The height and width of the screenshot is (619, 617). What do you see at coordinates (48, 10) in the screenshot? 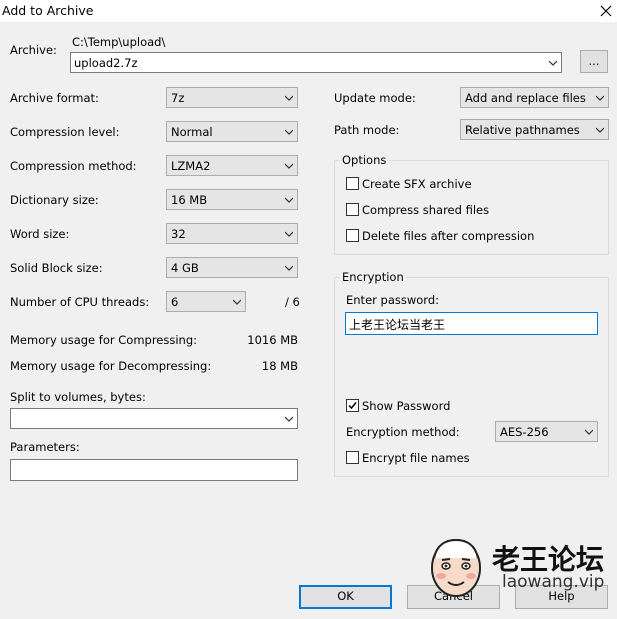
I see `window-title: Add to Archive` at bounding box center [48, 10].